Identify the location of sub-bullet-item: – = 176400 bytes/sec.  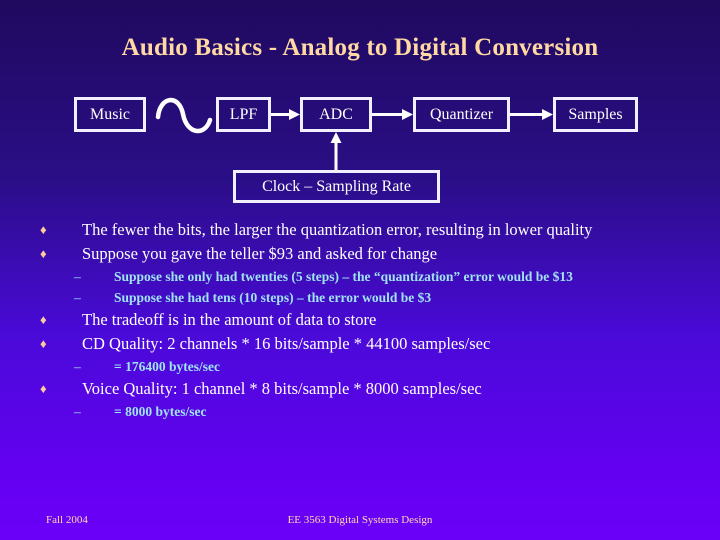
(362, 366).